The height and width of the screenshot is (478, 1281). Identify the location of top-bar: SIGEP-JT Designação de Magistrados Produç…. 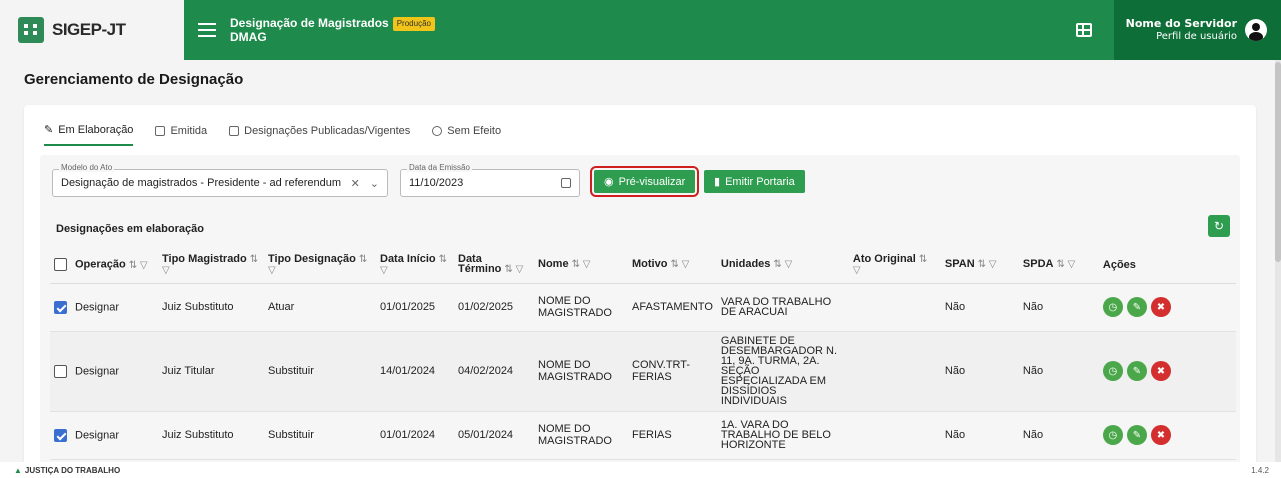
(640, 30).